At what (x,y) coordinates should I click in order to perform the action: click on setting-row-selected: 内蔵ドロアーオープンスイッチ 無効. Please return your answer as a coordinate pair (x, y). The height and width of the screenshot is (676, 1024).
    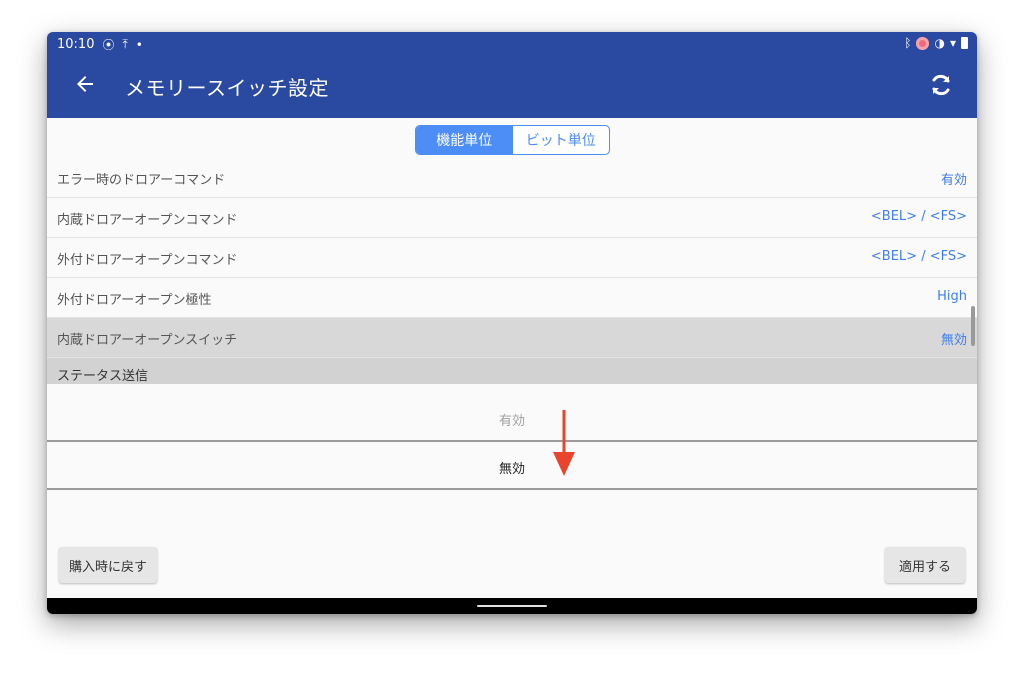
    Looking at the image, I should click on (512, 338).